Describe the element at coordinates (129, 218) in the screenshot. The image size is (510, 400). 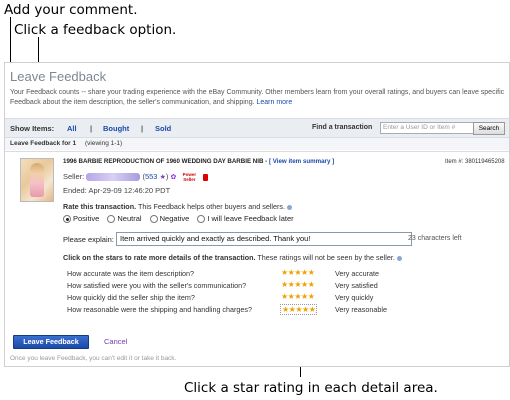
I see `option-neutral-label: Neutral` at that location.